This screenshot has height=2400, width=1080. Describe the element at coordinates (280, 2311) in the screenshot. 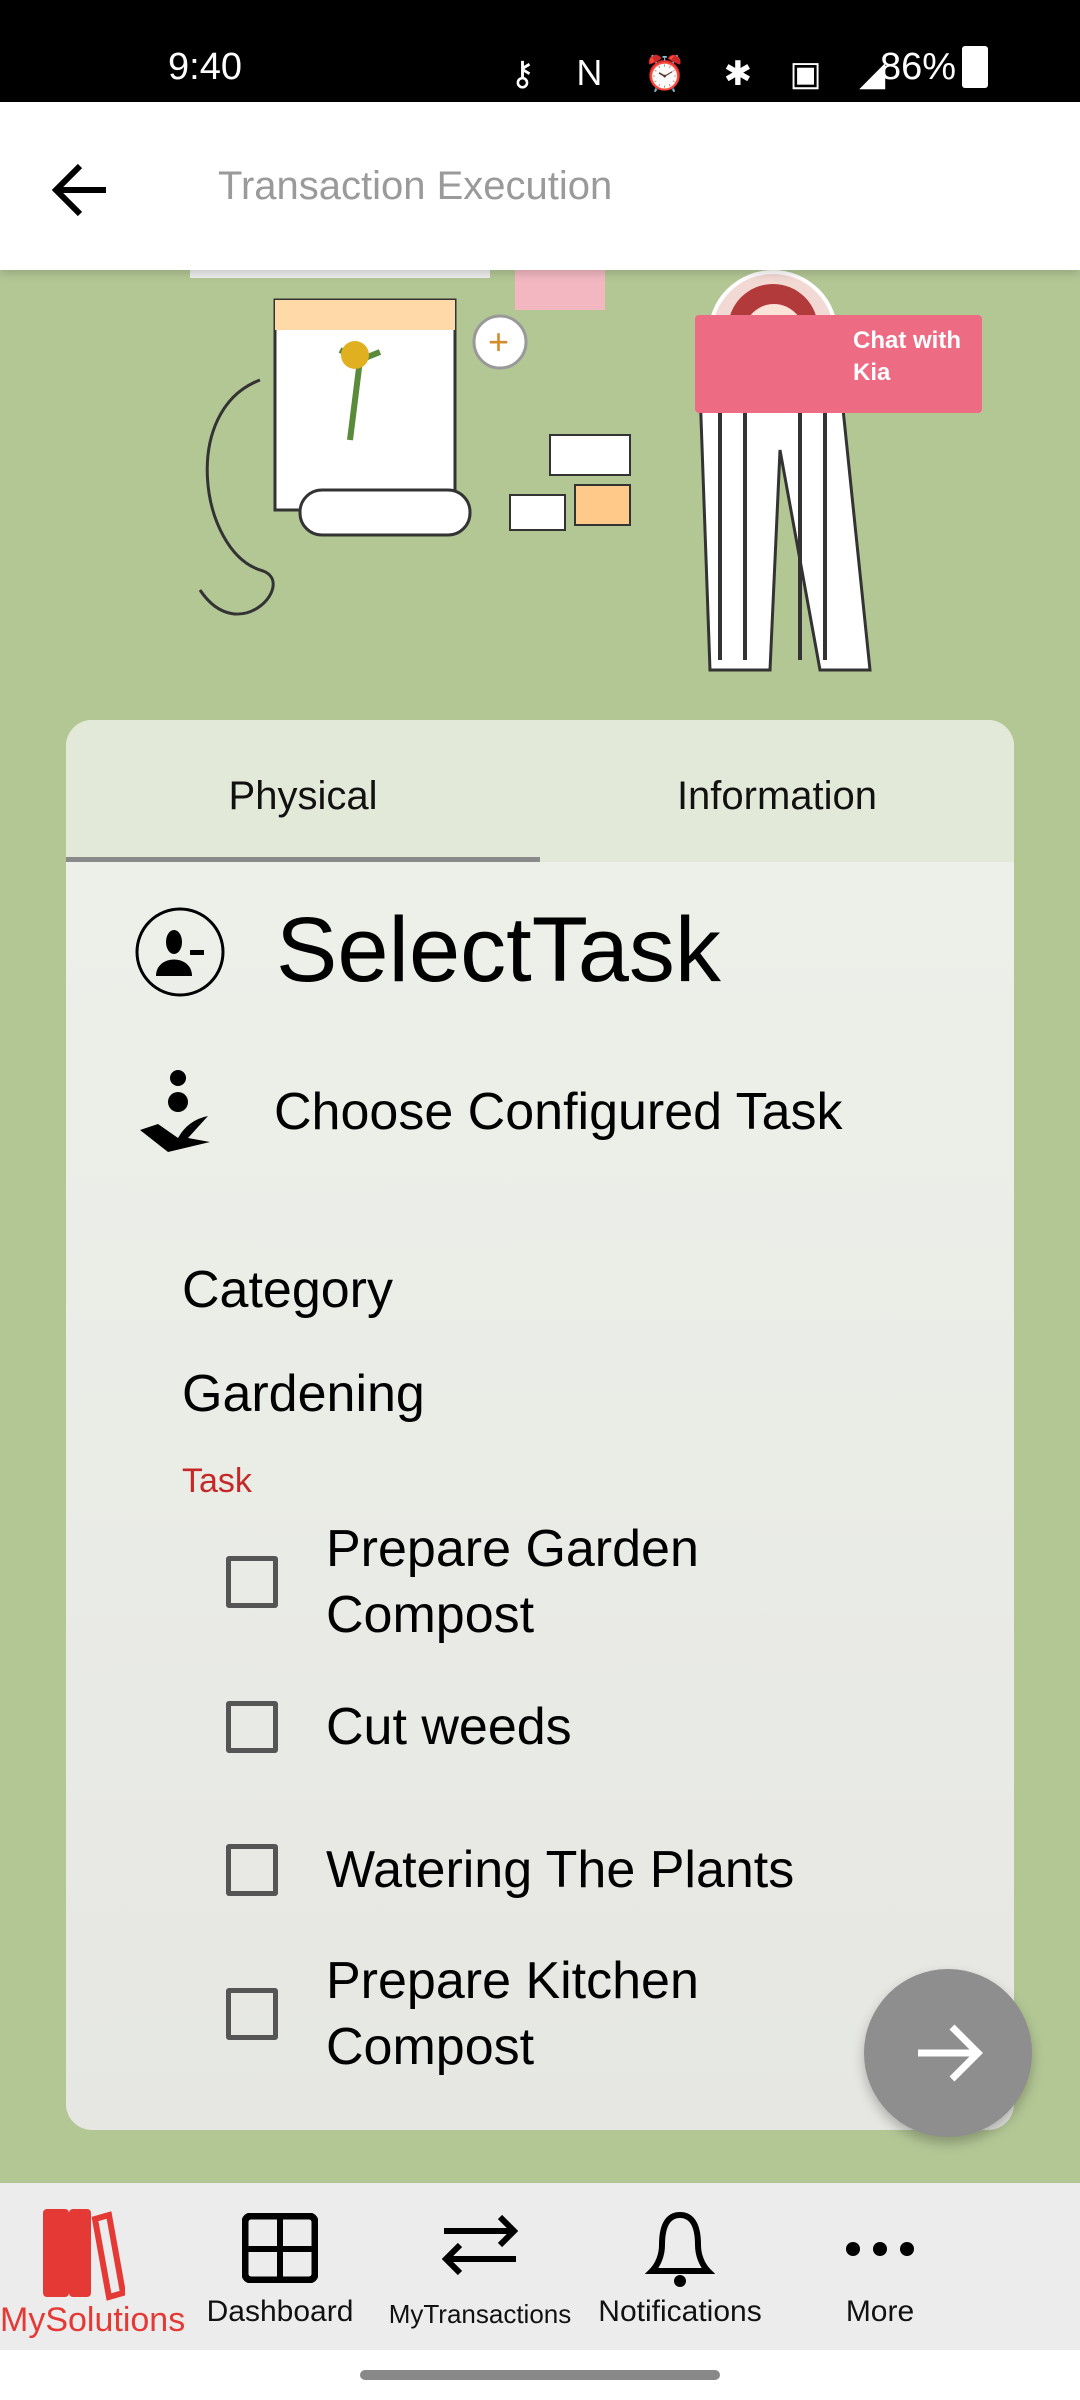

I see `nav-label: Dashboard` at that location.